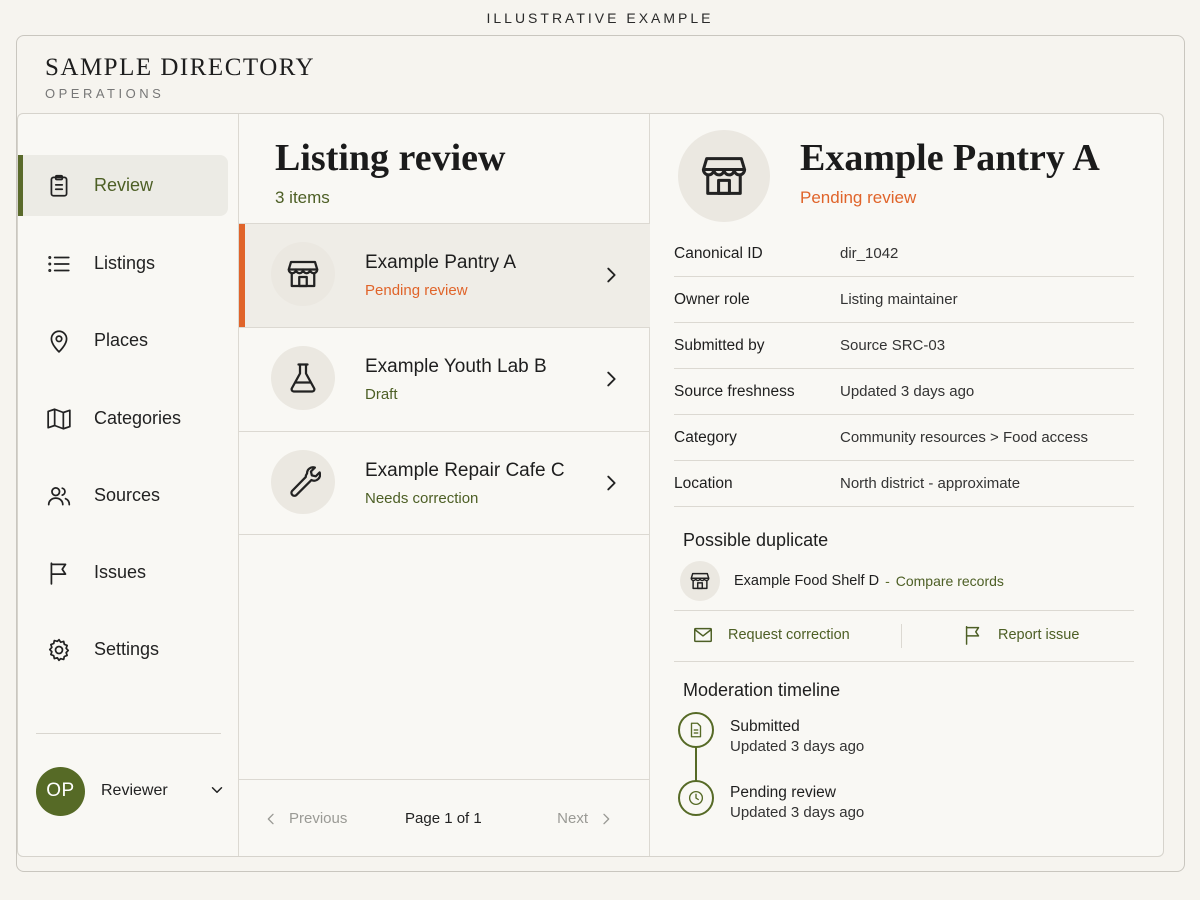 The height and width of the screenshot is (900, 1200). Describe the element at coordinates (807, 581) in the screenshot. I see `duplicate-name: Example Food Shelf D` at that location.